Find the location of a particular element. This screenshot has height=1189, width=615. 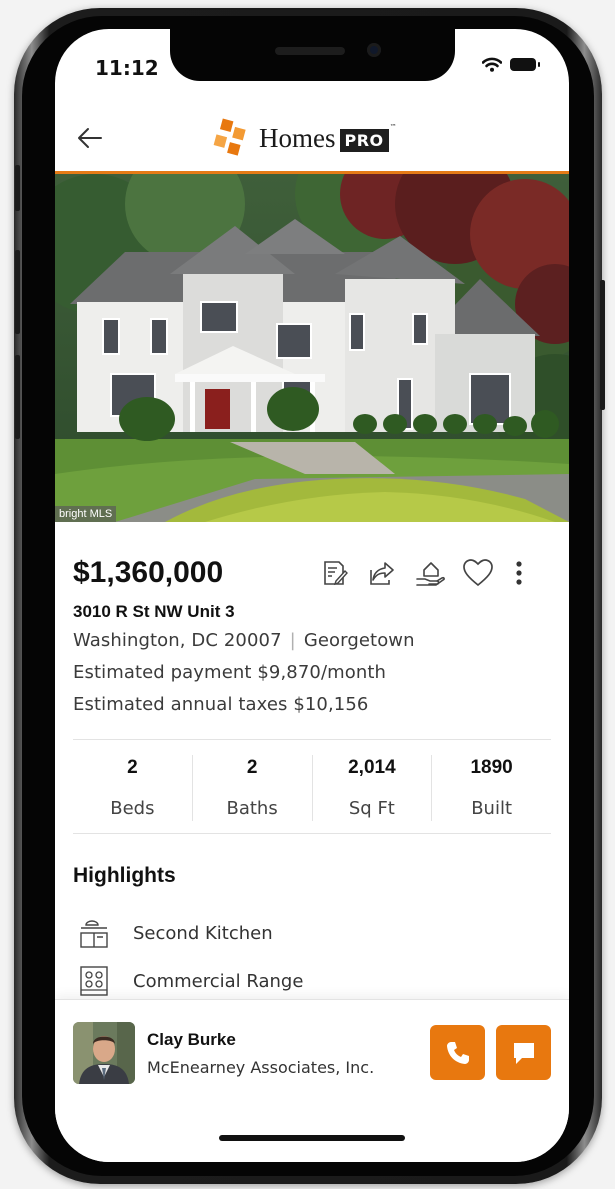

home-value-icon is located at coordinates (430, 574).